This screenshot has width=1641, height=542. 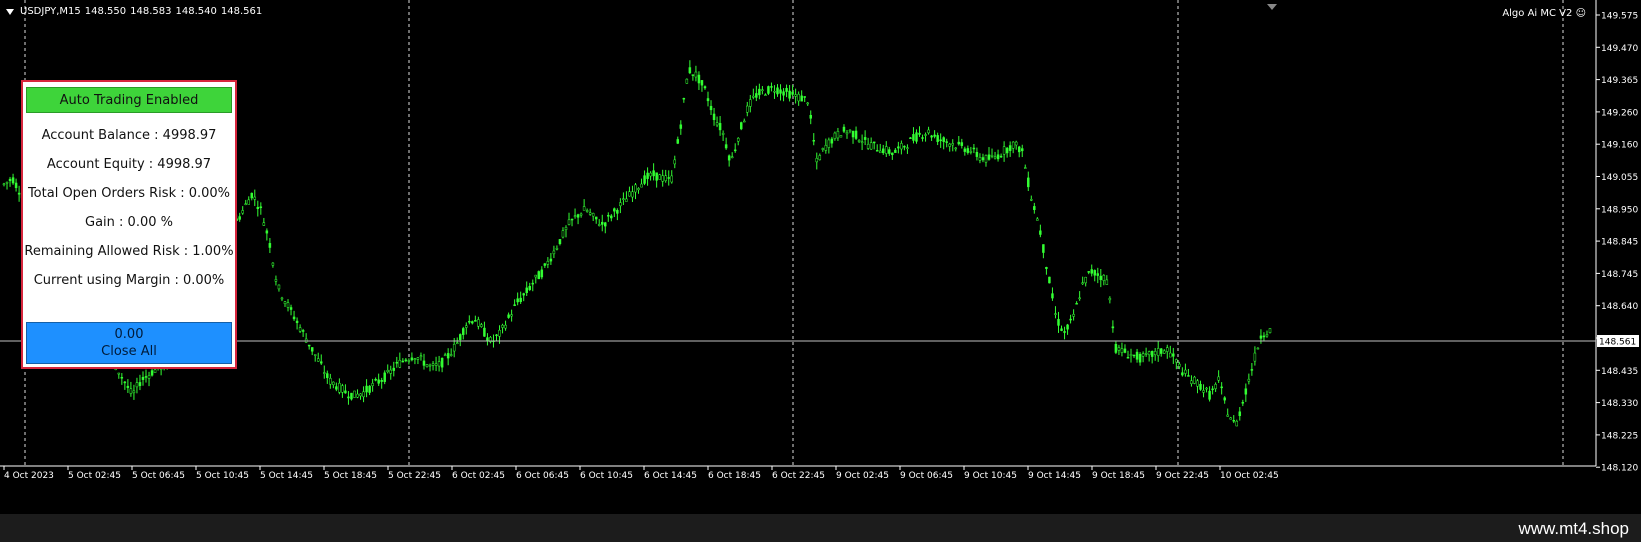 What do you see at coordinates (820, 528) in the screenshot?
I see `footer-bar: www.mt4.shop` at bounding box center [820, 528].